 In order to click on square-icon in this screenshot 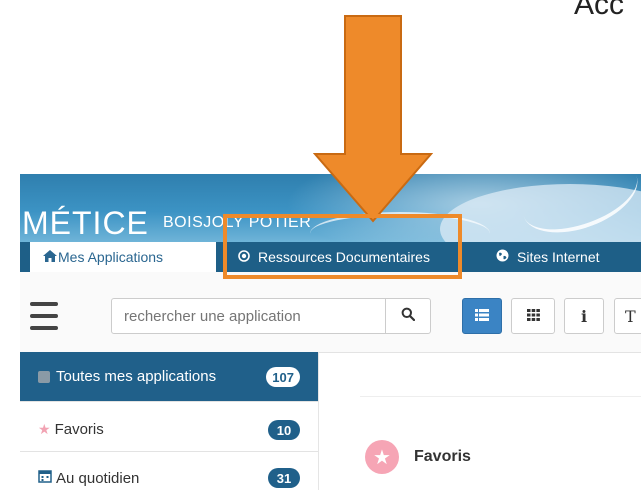, I will do `click(44, 376)`.